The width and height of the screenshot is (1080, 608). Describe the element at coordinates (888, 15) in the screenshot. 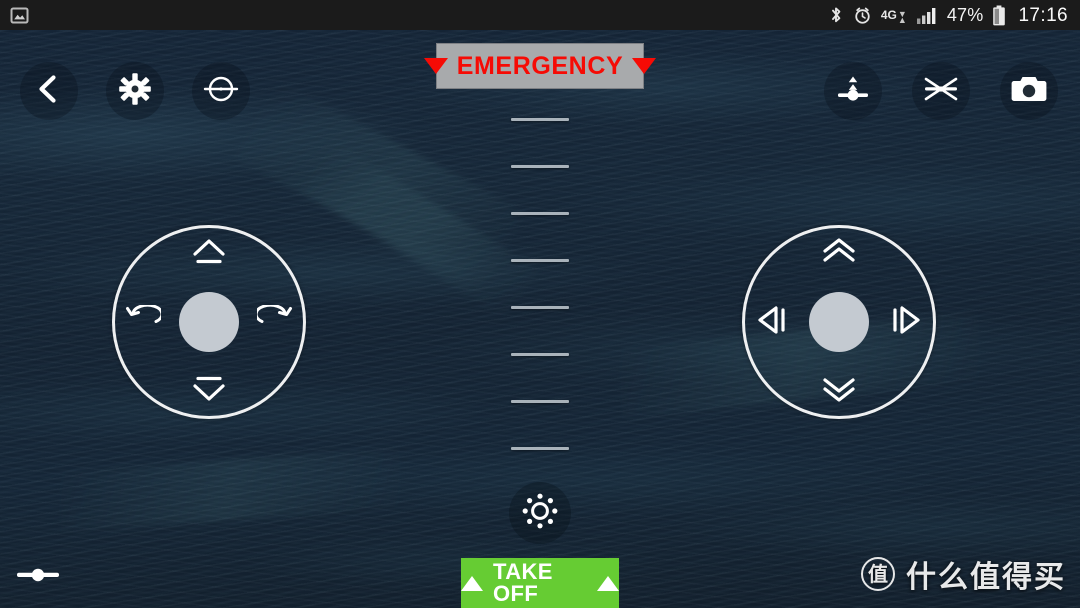

I see `network-type-label: 4G` at that location.